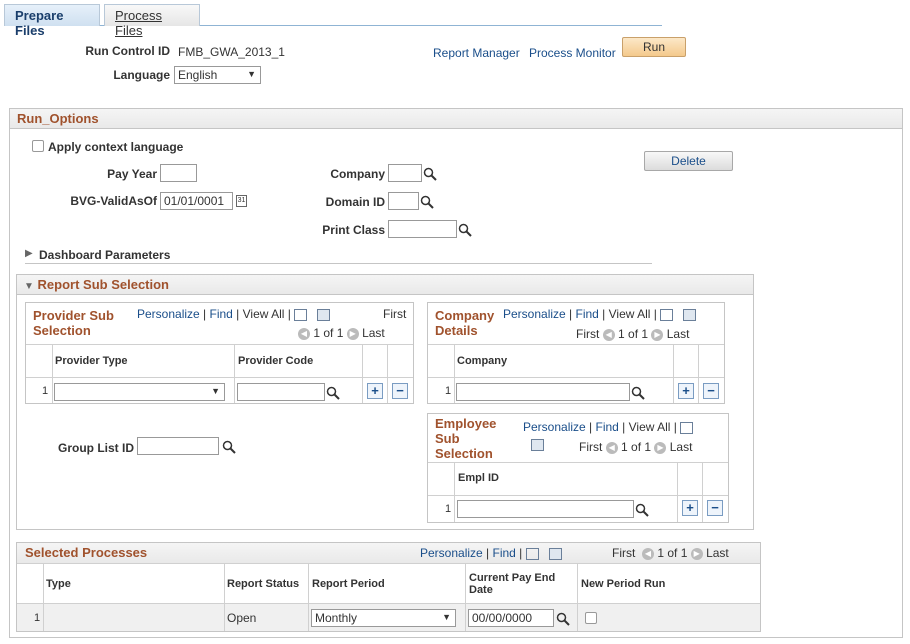  Describe the element at coordinates (83, 323) in the screenshot. I see `provider-grid-title: Provider Sub Selection` at that location.